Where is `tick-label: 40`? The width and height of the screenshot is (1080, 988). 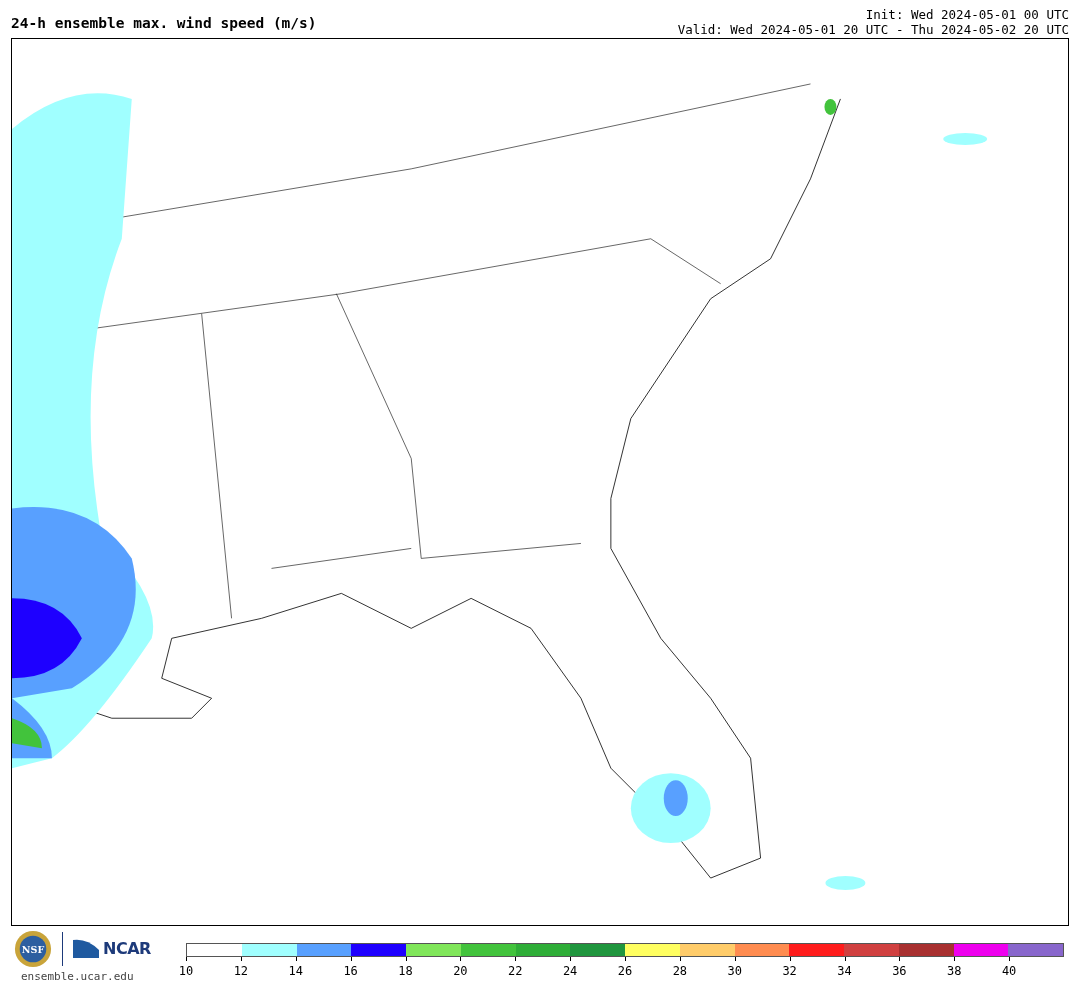
tick-label: 40 is located at coordinates (1009, 968).